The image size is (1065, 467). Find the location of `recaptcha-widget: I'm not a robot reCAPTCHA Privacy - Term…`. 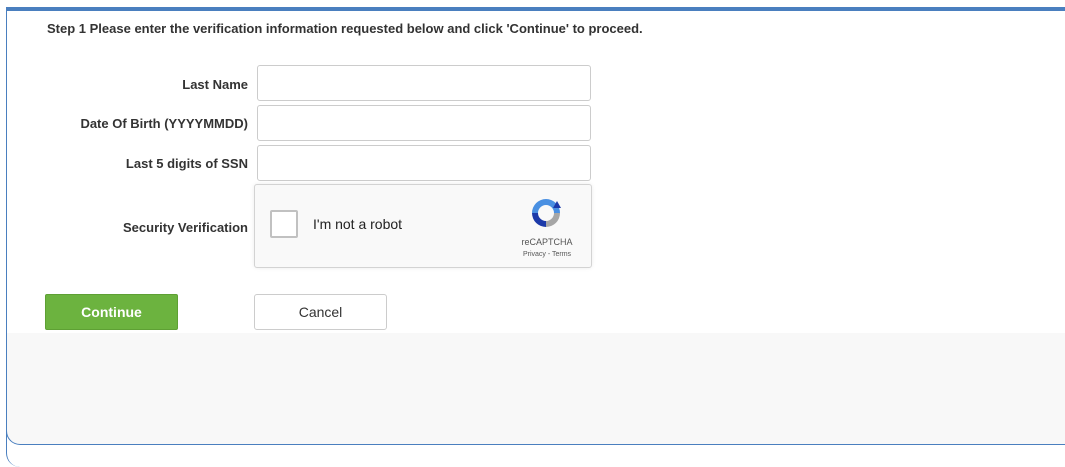

recaptcha-widget: I'm not a robot reCAPTCHA Privacy - Term… is located at coordinates (423, 226).